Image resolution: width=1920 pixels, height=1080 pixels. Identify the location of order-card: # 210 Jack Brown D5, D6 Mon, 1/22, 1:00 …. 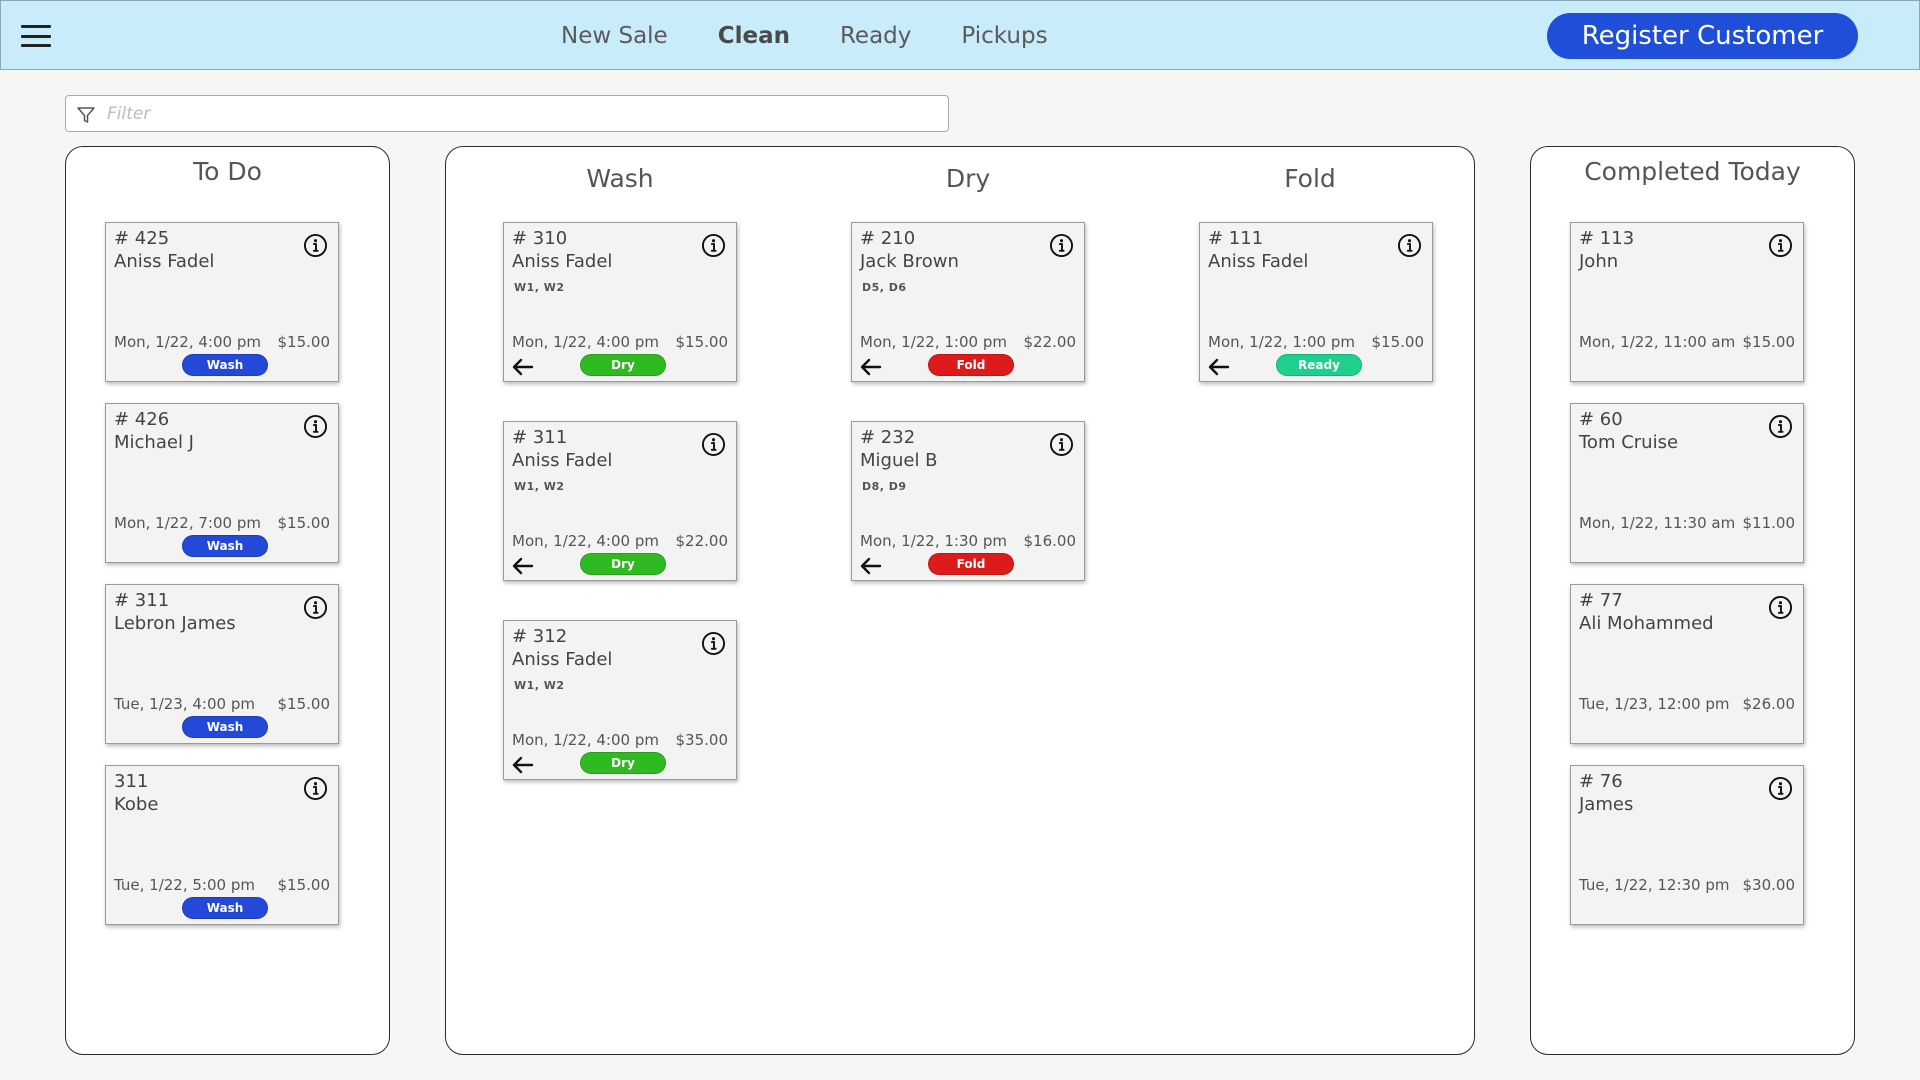
(968, 302).